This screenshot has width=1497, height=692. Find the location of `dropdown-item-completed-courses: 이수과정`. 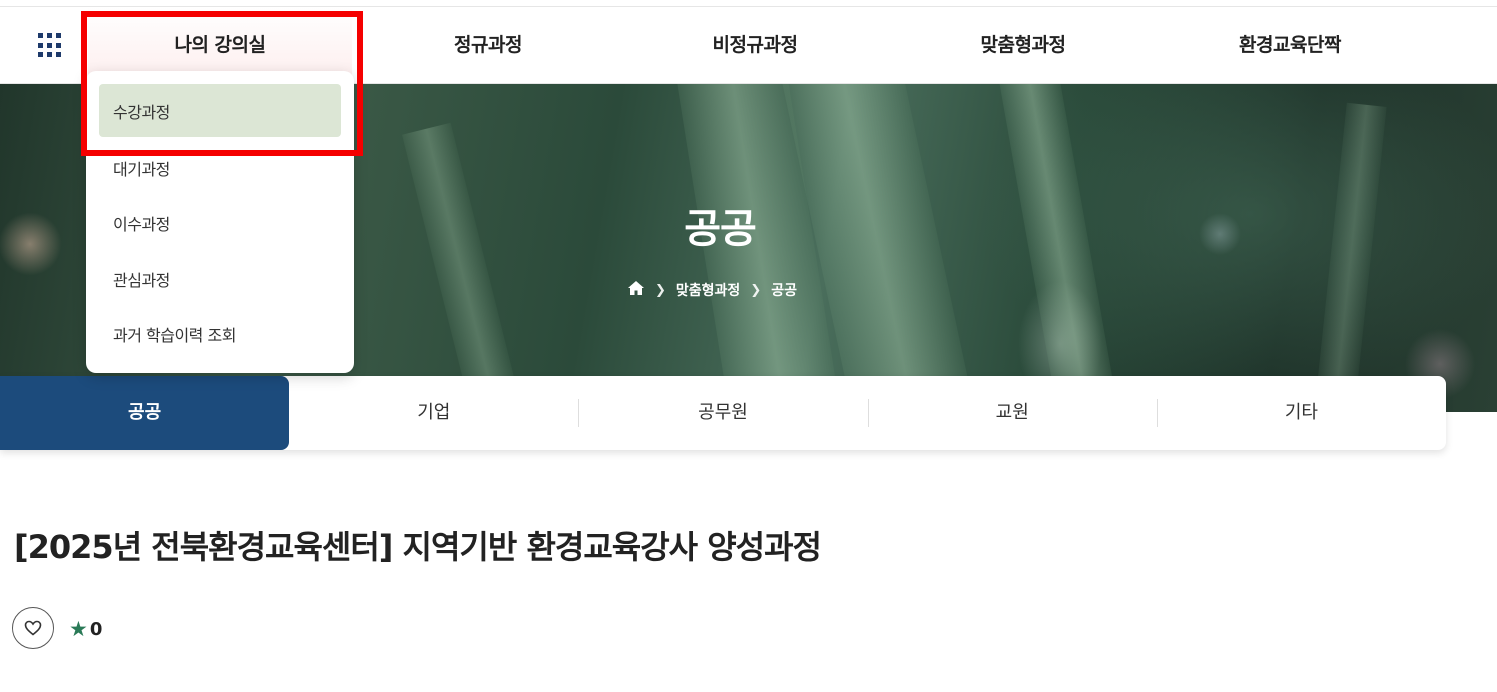

dropdown-item-completed-courses: 이수과정 is located at coordinates (220, 224).